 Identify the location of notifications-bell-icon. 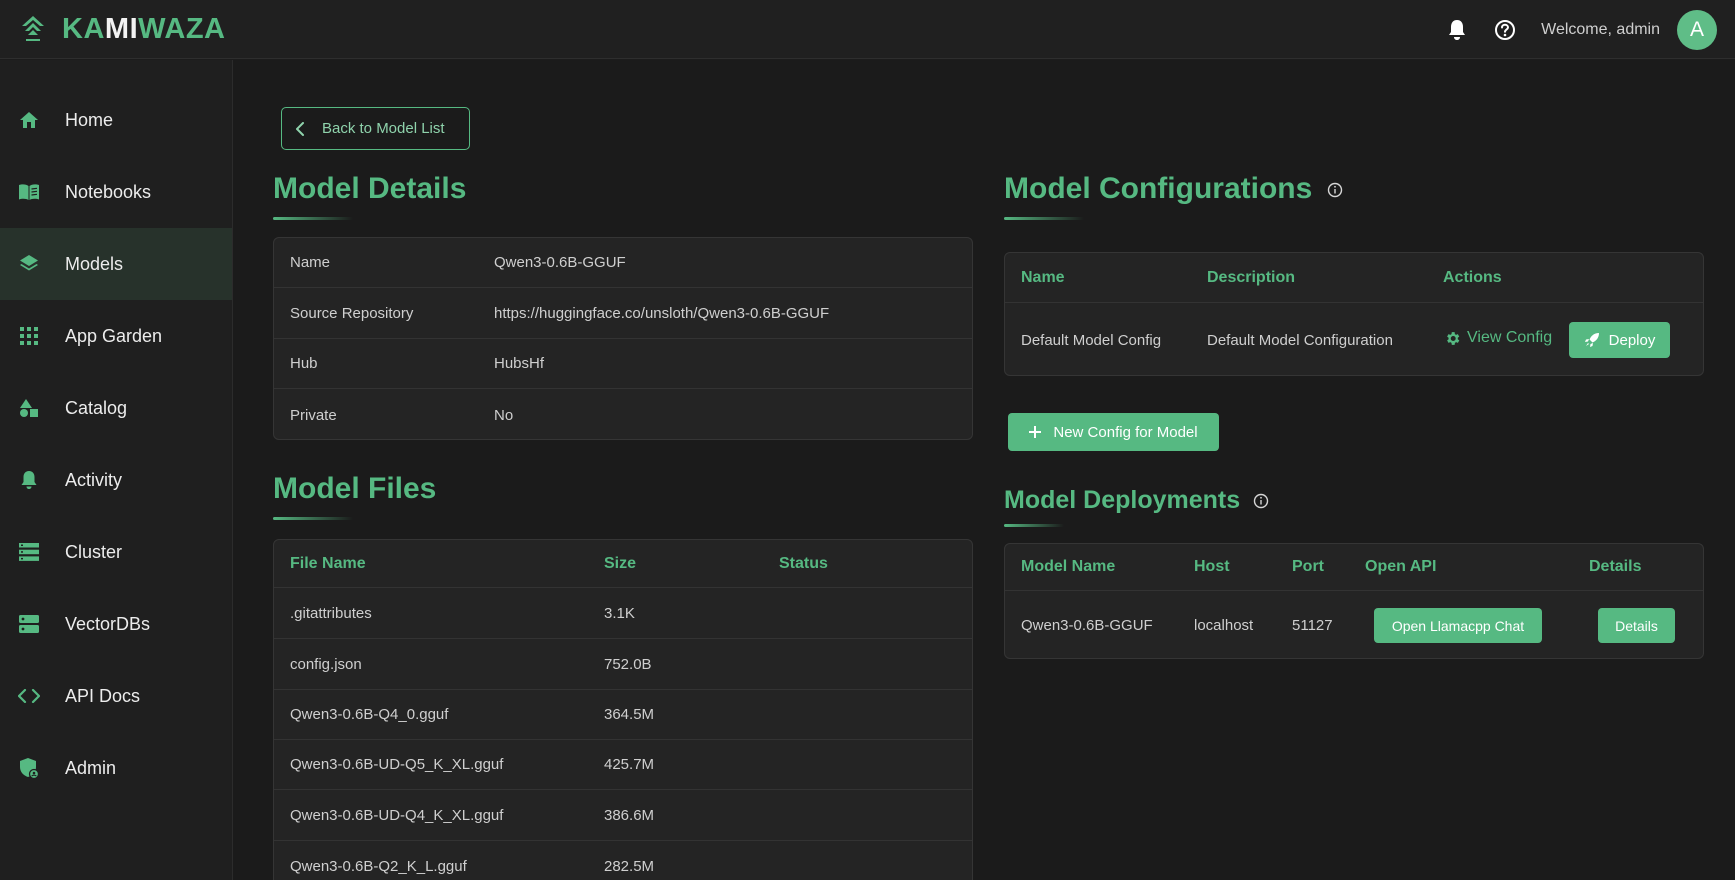
(1457, 30).